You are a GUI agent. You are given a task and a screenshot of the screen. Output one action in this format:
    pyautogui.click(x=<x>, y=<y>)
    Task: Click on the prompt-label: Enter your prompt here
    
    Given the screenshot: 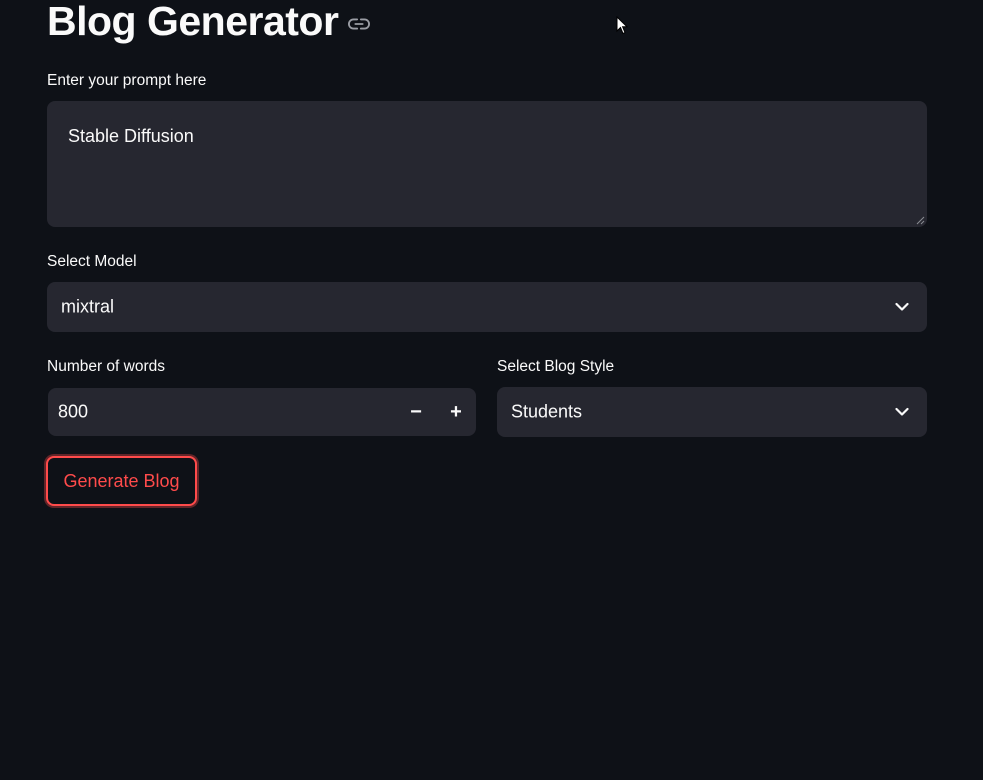 What is the action you would take?
    pyautogui.click(x=127, y=80)
    